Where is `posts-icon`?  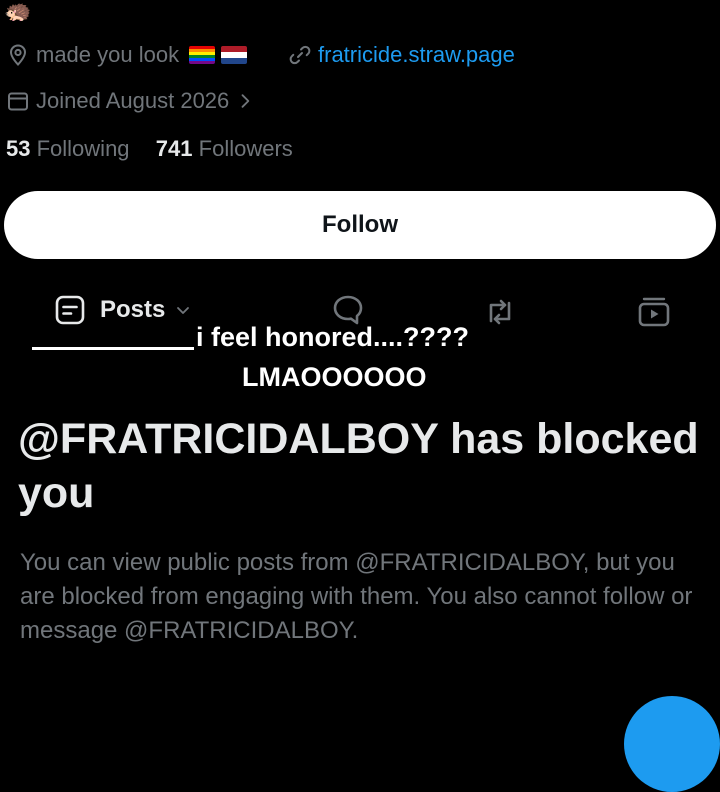 posts-icon is located at coordinates (70, 310).